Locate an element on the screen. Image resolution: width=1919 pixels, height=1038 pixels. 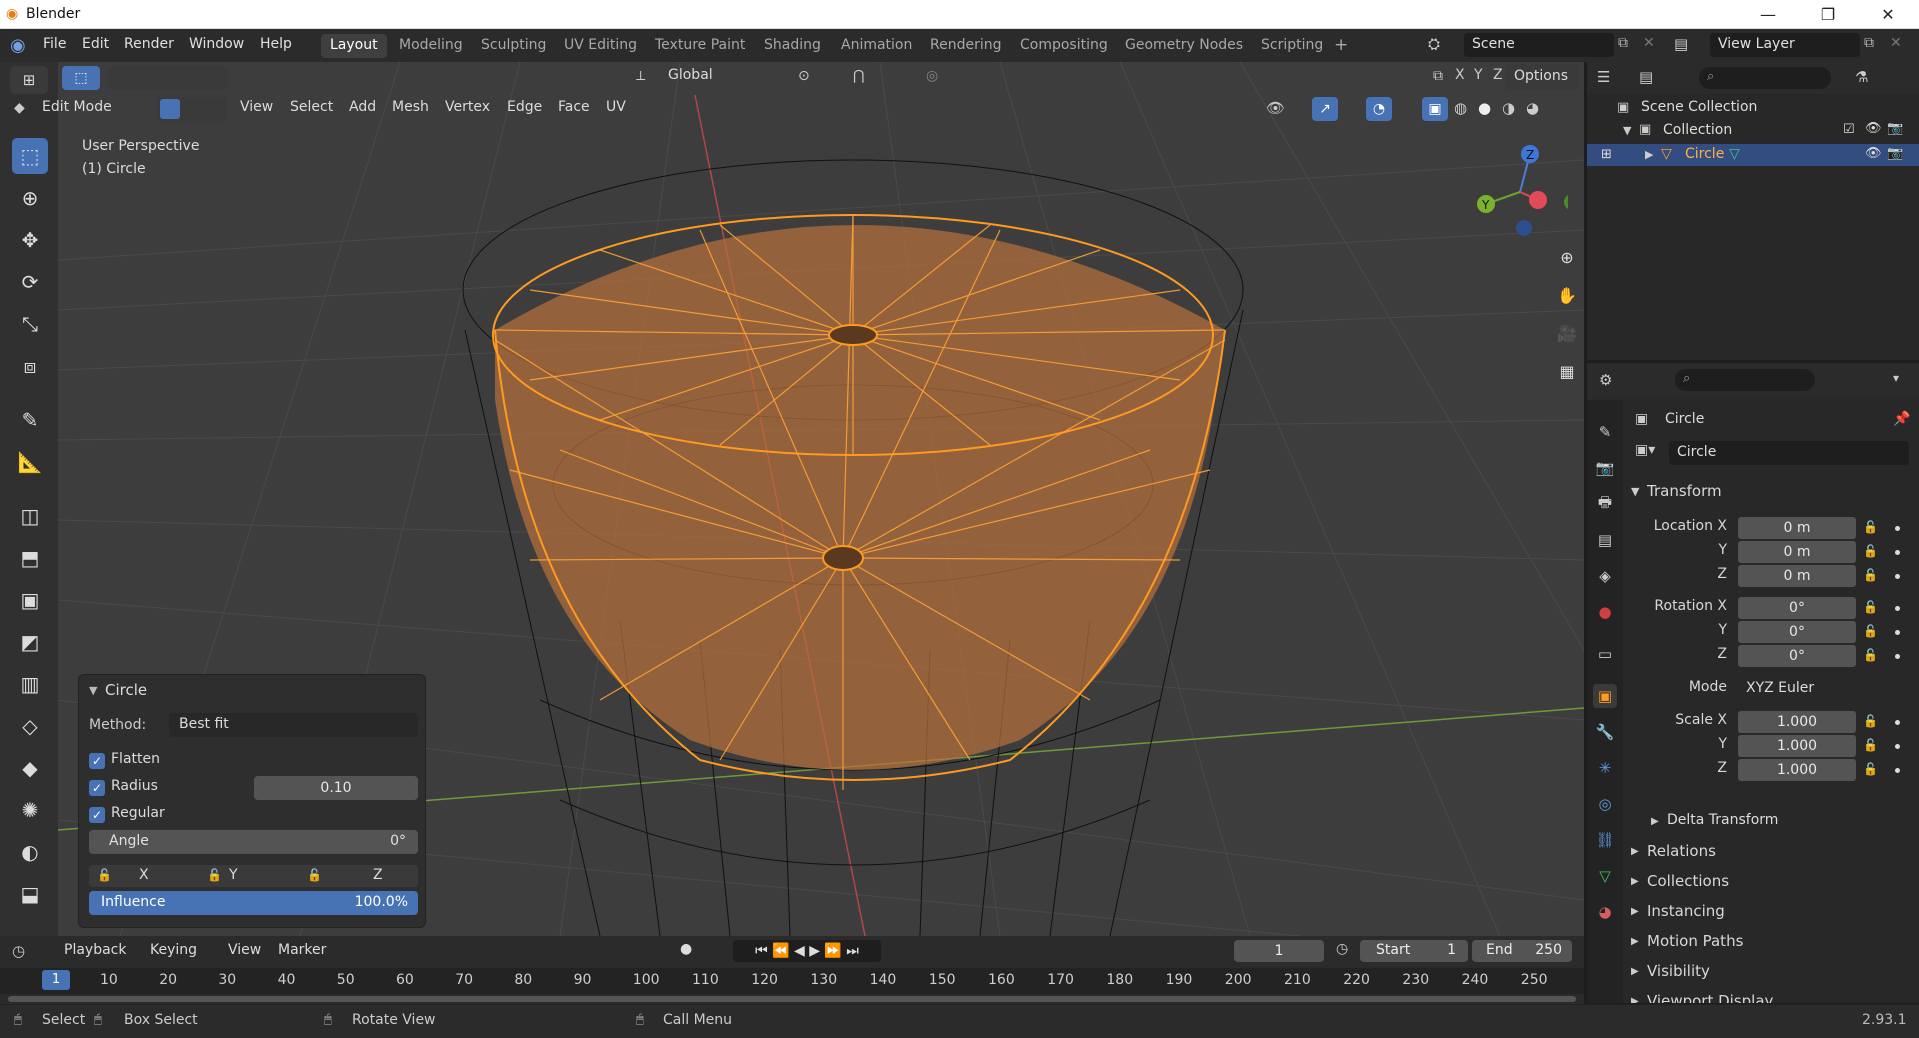
tab-rendering: Rendering is located at coordinates (966, 46).